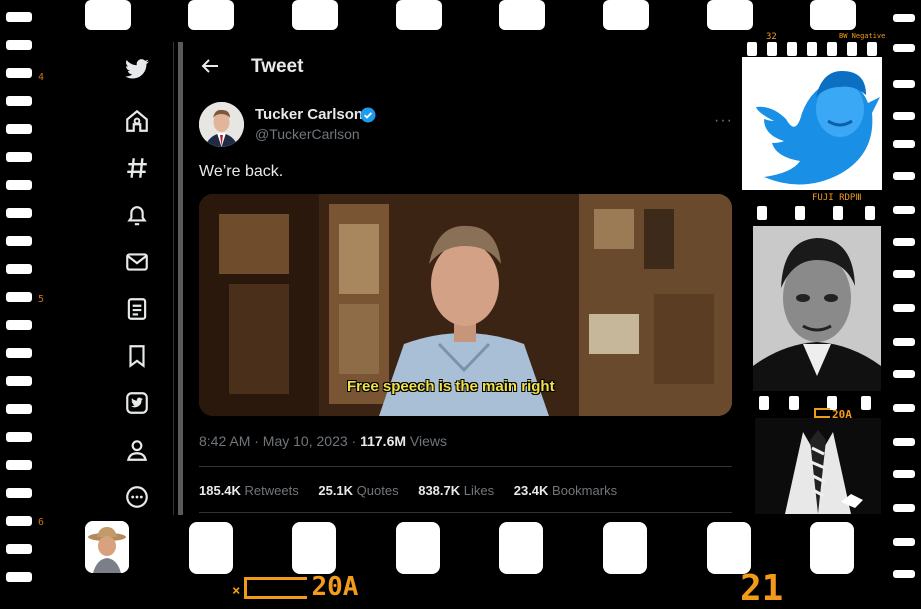 Image resolution: width=921 pixels, height=609 pixels. I want to click on halftone-suit-collage-image, so click(818, 466).